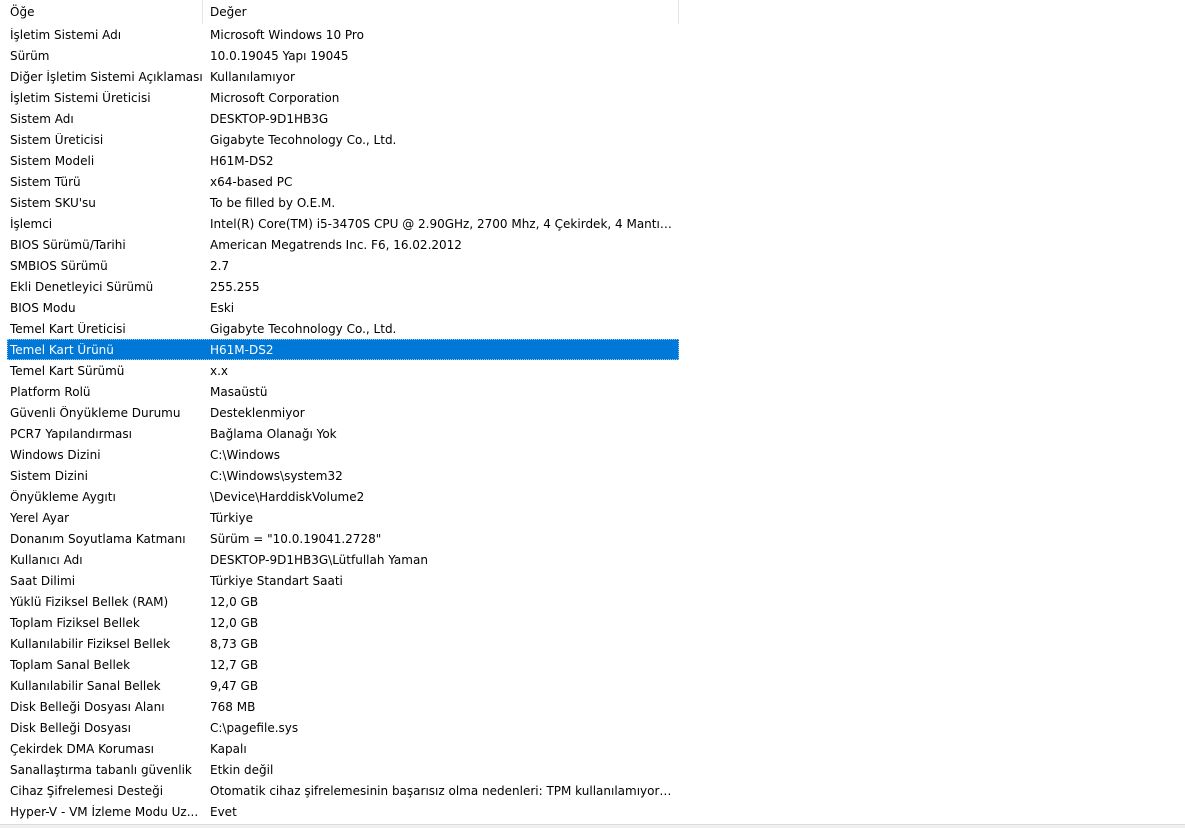 Image resolution: width=1185 pixels, height=828 pixels. Describe the element at coordinates (66, 34) in the screenshot. I see `item-name: İşletim Sistemi Adı` at that location.